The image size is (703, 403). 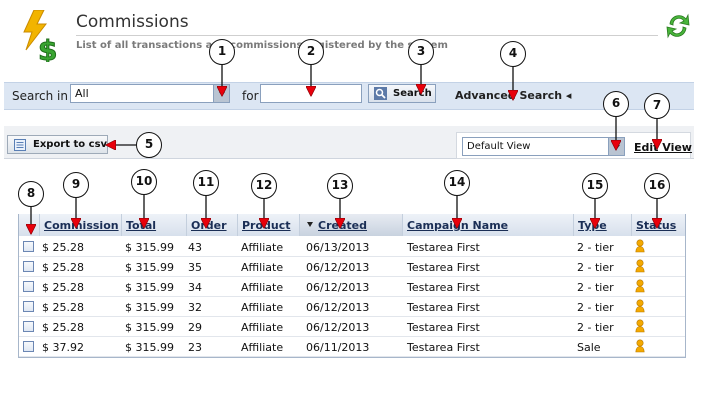 What do you see at coordinates (340, 186) in the screenshot?
I see `callout-13: 13` at bounding box center [340, 186].